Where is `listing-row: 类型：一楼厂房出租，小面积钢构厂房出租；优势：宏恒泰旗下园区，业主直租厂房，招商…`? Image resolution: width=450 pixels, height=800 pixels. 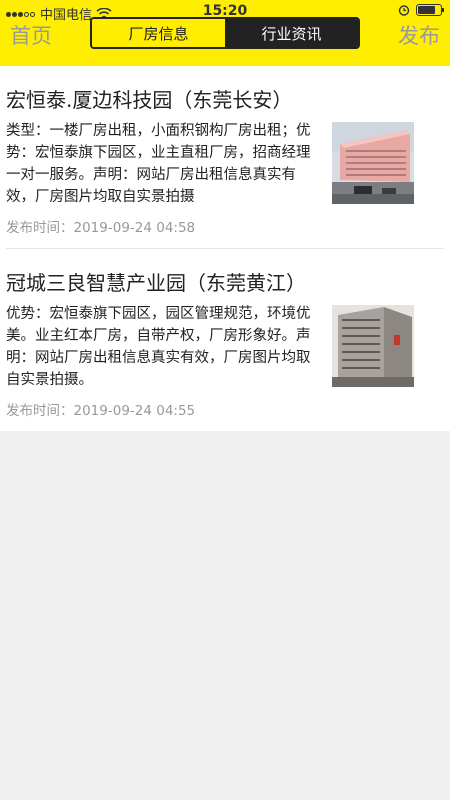
listing-row: 类型：一楼厂房出租，小面积钢构厂房出租；优势：宏恒泰旗下园区，业主直租厂房，招商… is located at coordinates (225, 164).